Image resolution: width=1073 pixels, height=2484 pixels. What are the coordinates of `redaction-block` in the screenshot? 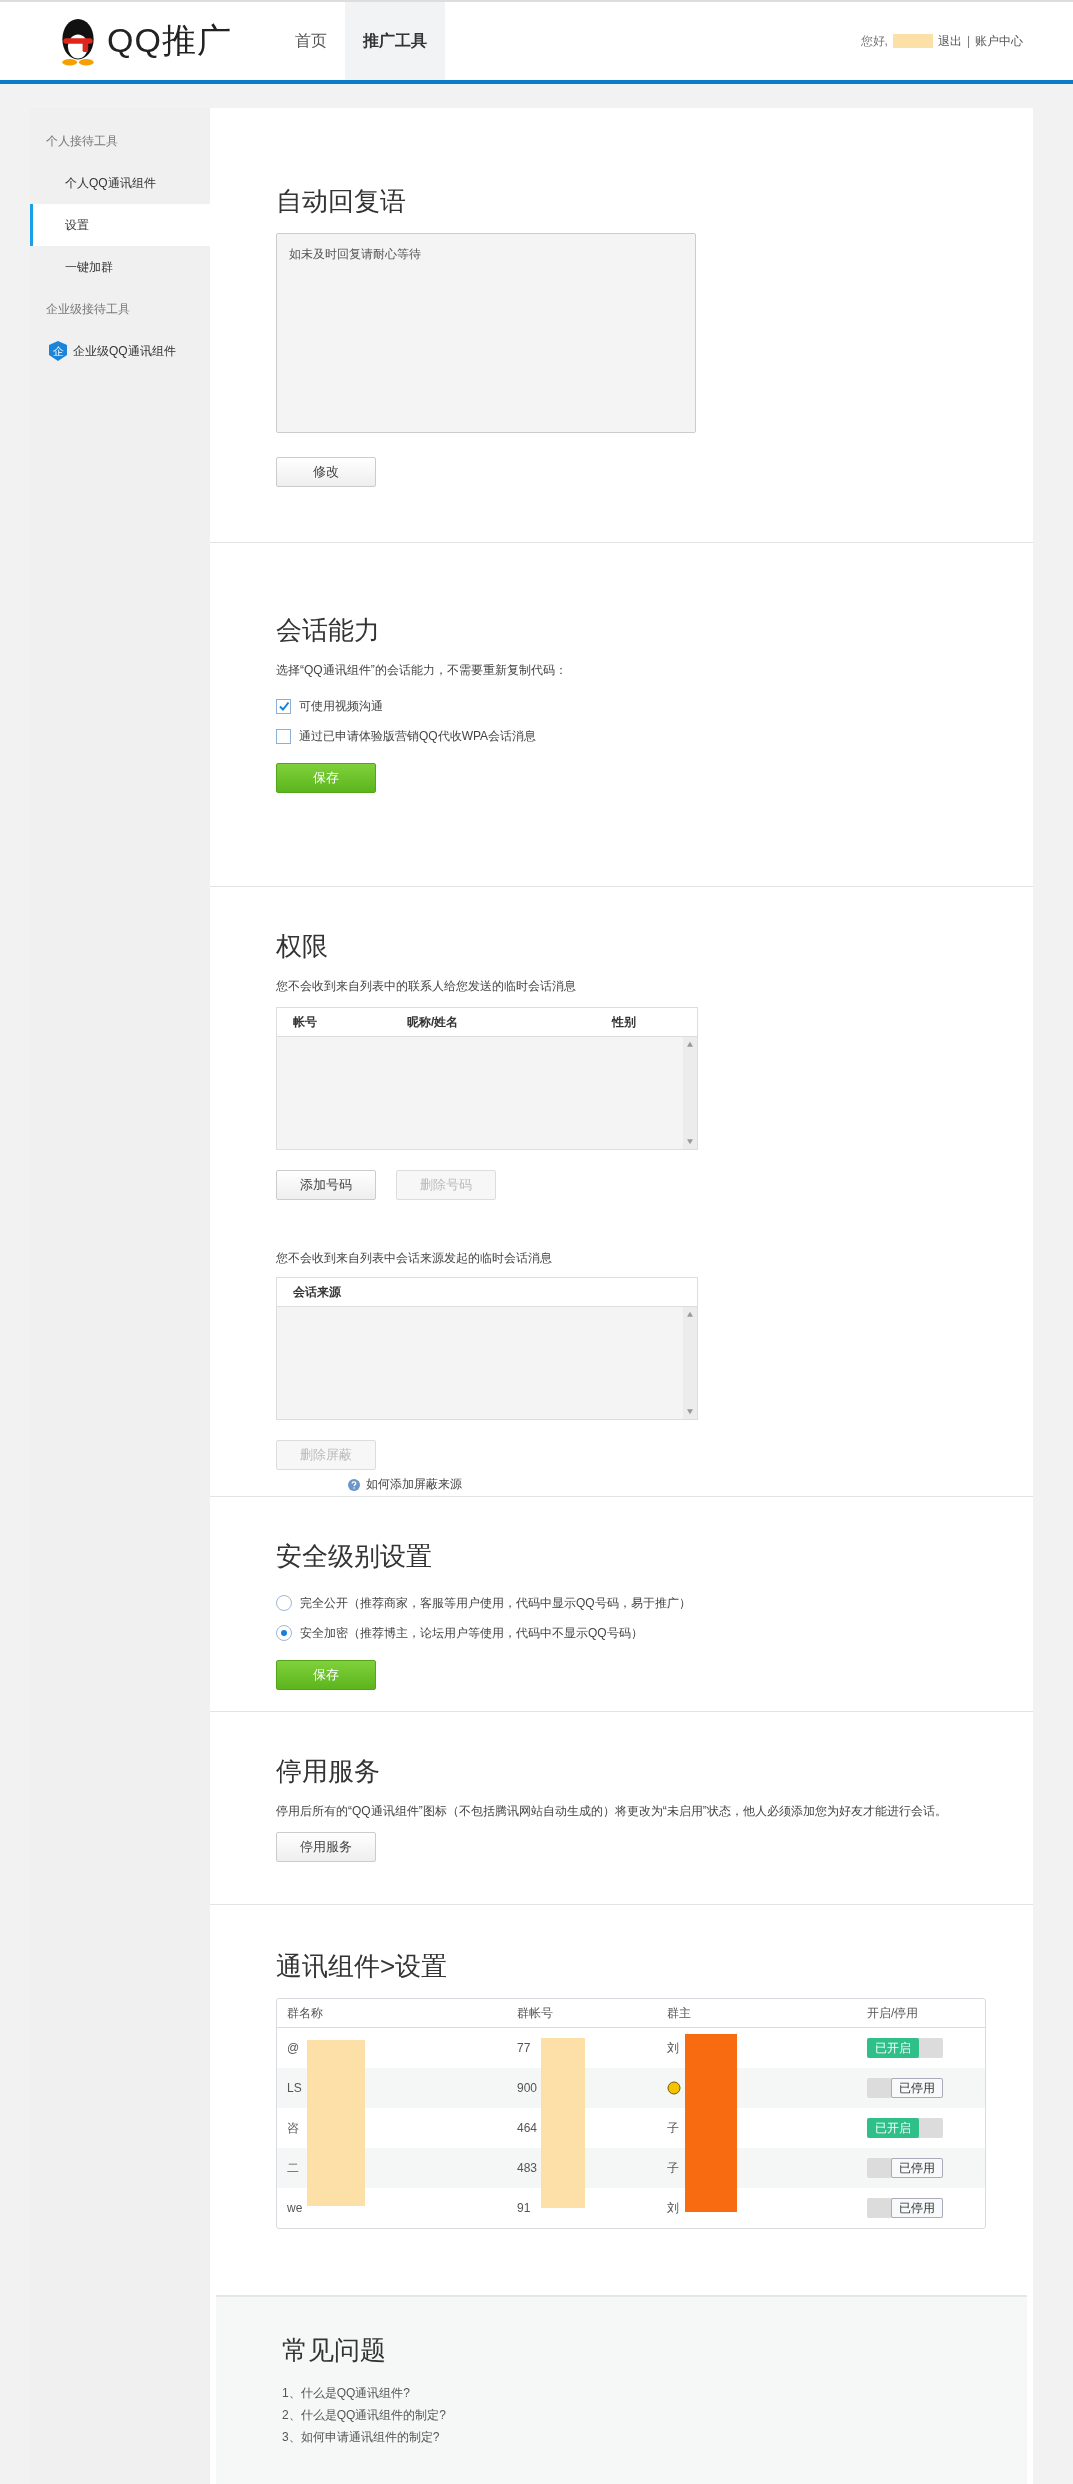 It's located at (912, 41).